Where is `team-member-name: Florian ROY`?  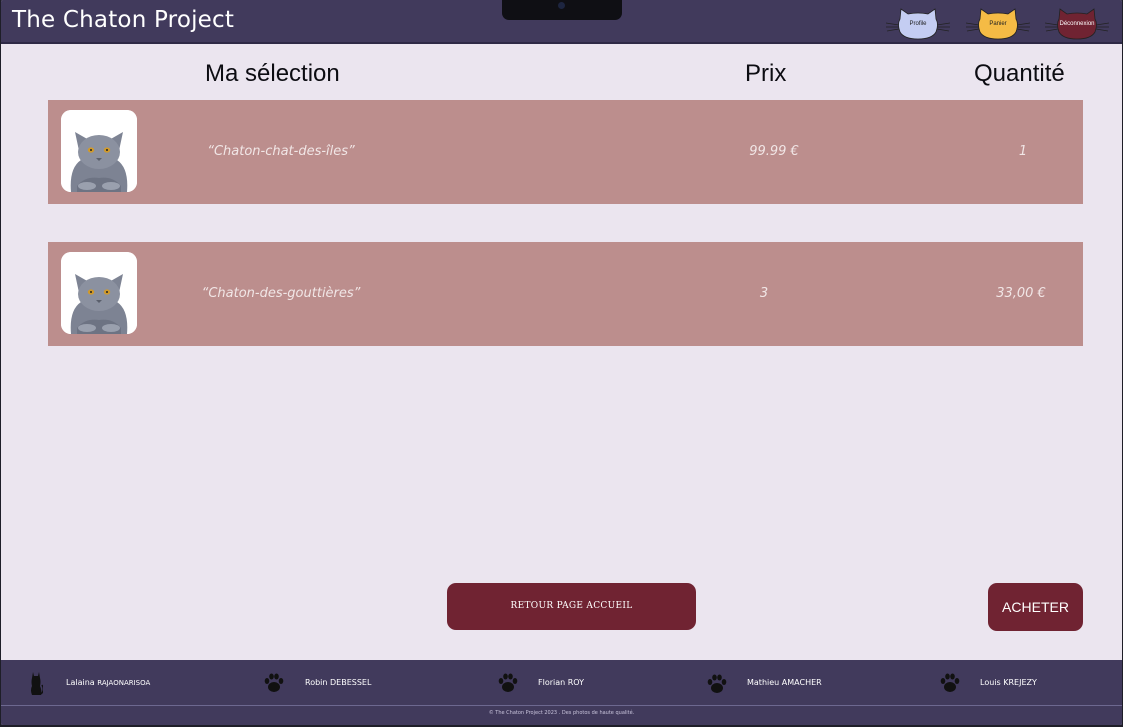 team-member-name: Florian ROY is located at coordinates (561, 682).